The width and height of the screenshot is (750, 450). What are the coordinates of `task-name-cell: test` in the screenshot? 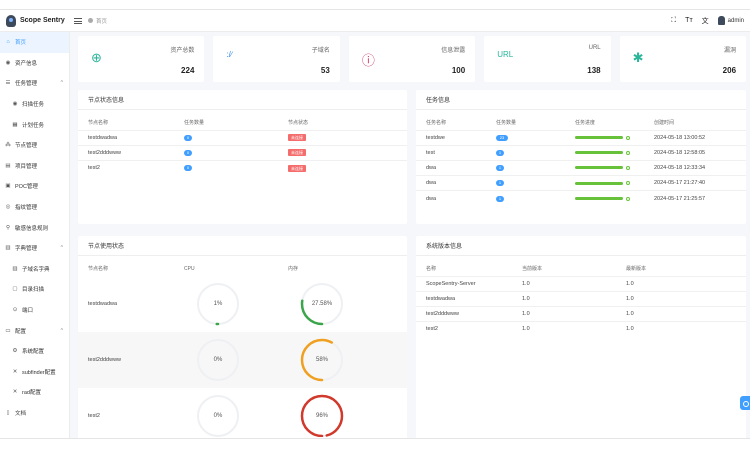 It's located at (456, 152).